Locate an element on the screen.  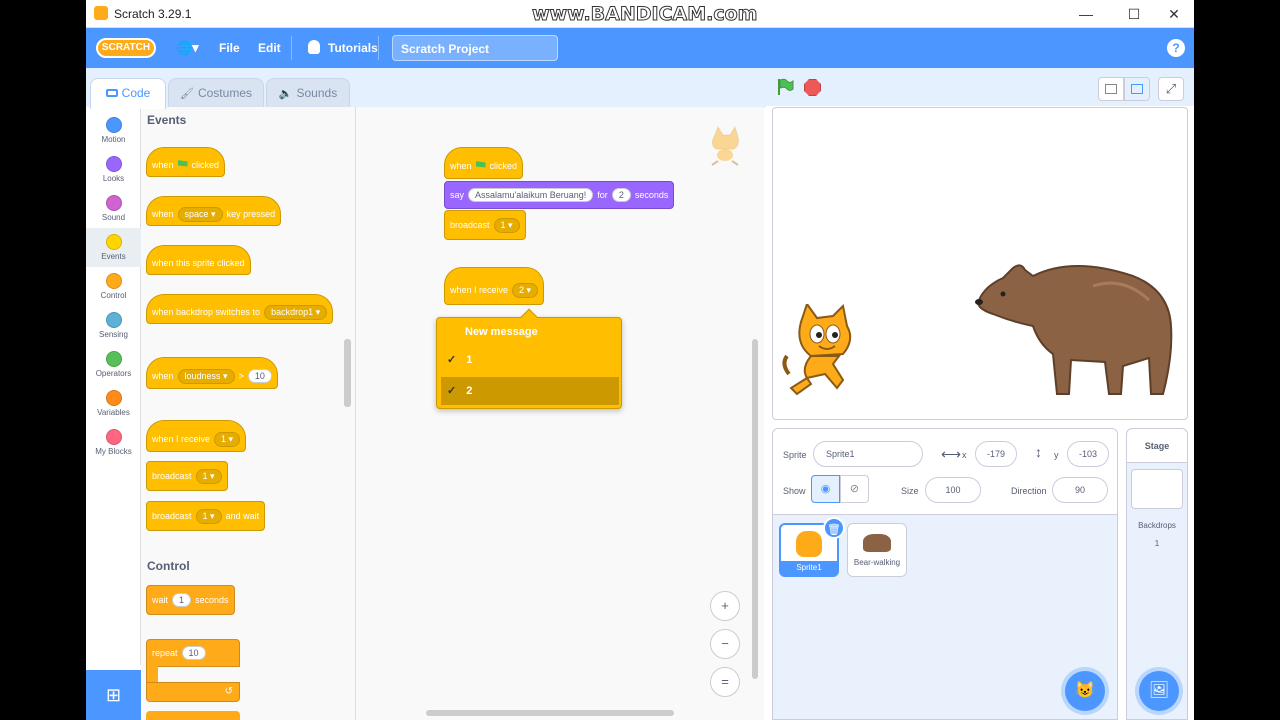
script-vertical-scrollbar is located at coordinates (755, 509).